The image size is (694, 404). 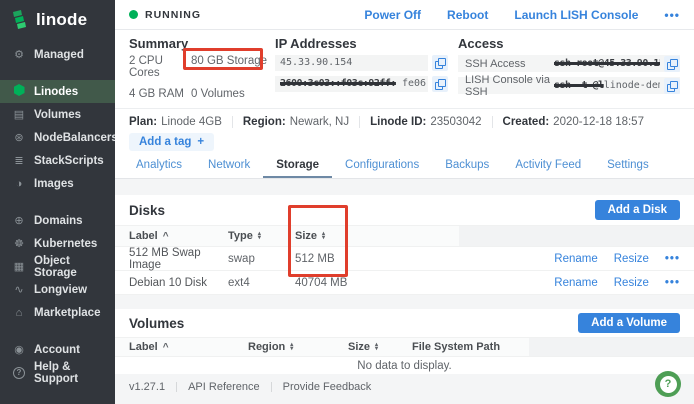 I want to click on api-reference-link: API Reference, so click(x=224, y=387).